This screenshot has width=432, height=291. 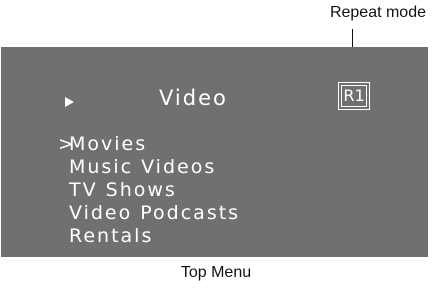 I want to click on menu-item-music-videos: Music Videos, so click(x=149, y=167).